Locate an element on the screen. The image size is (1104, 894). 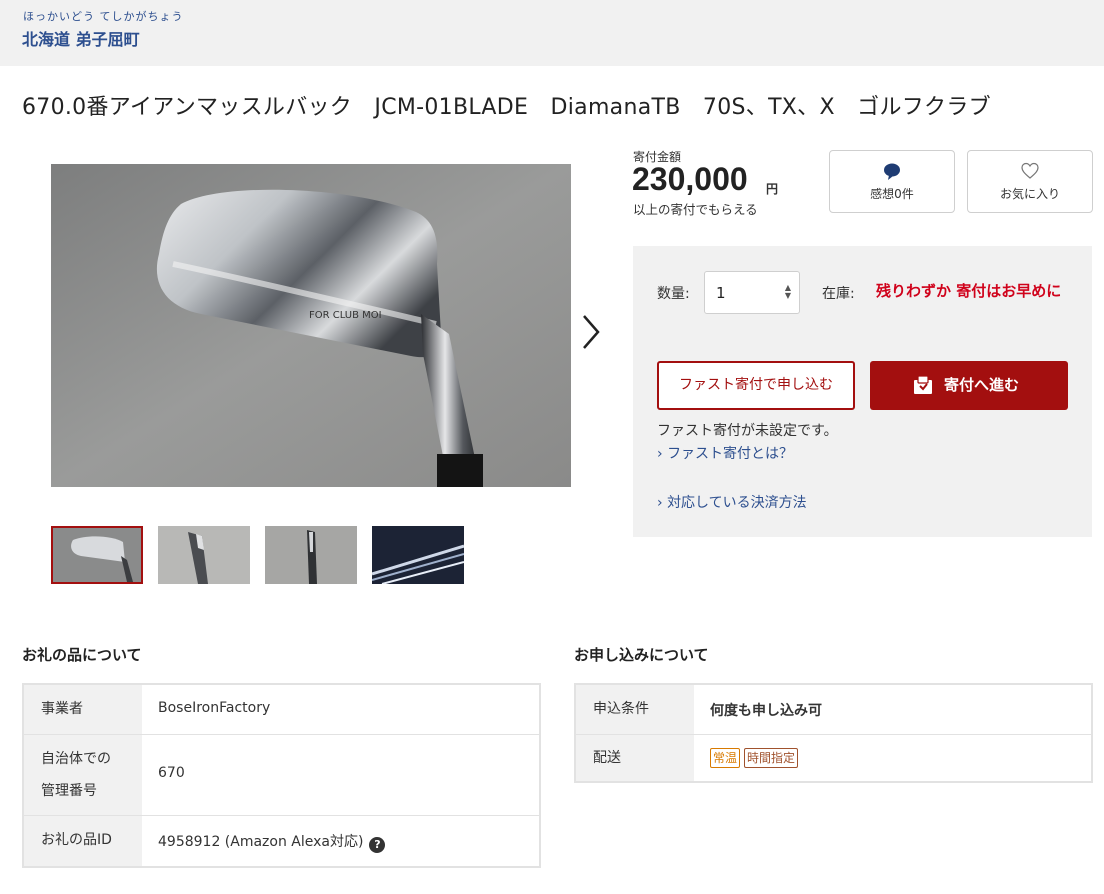
row-value: 670 is located at coordinates (171, 773).